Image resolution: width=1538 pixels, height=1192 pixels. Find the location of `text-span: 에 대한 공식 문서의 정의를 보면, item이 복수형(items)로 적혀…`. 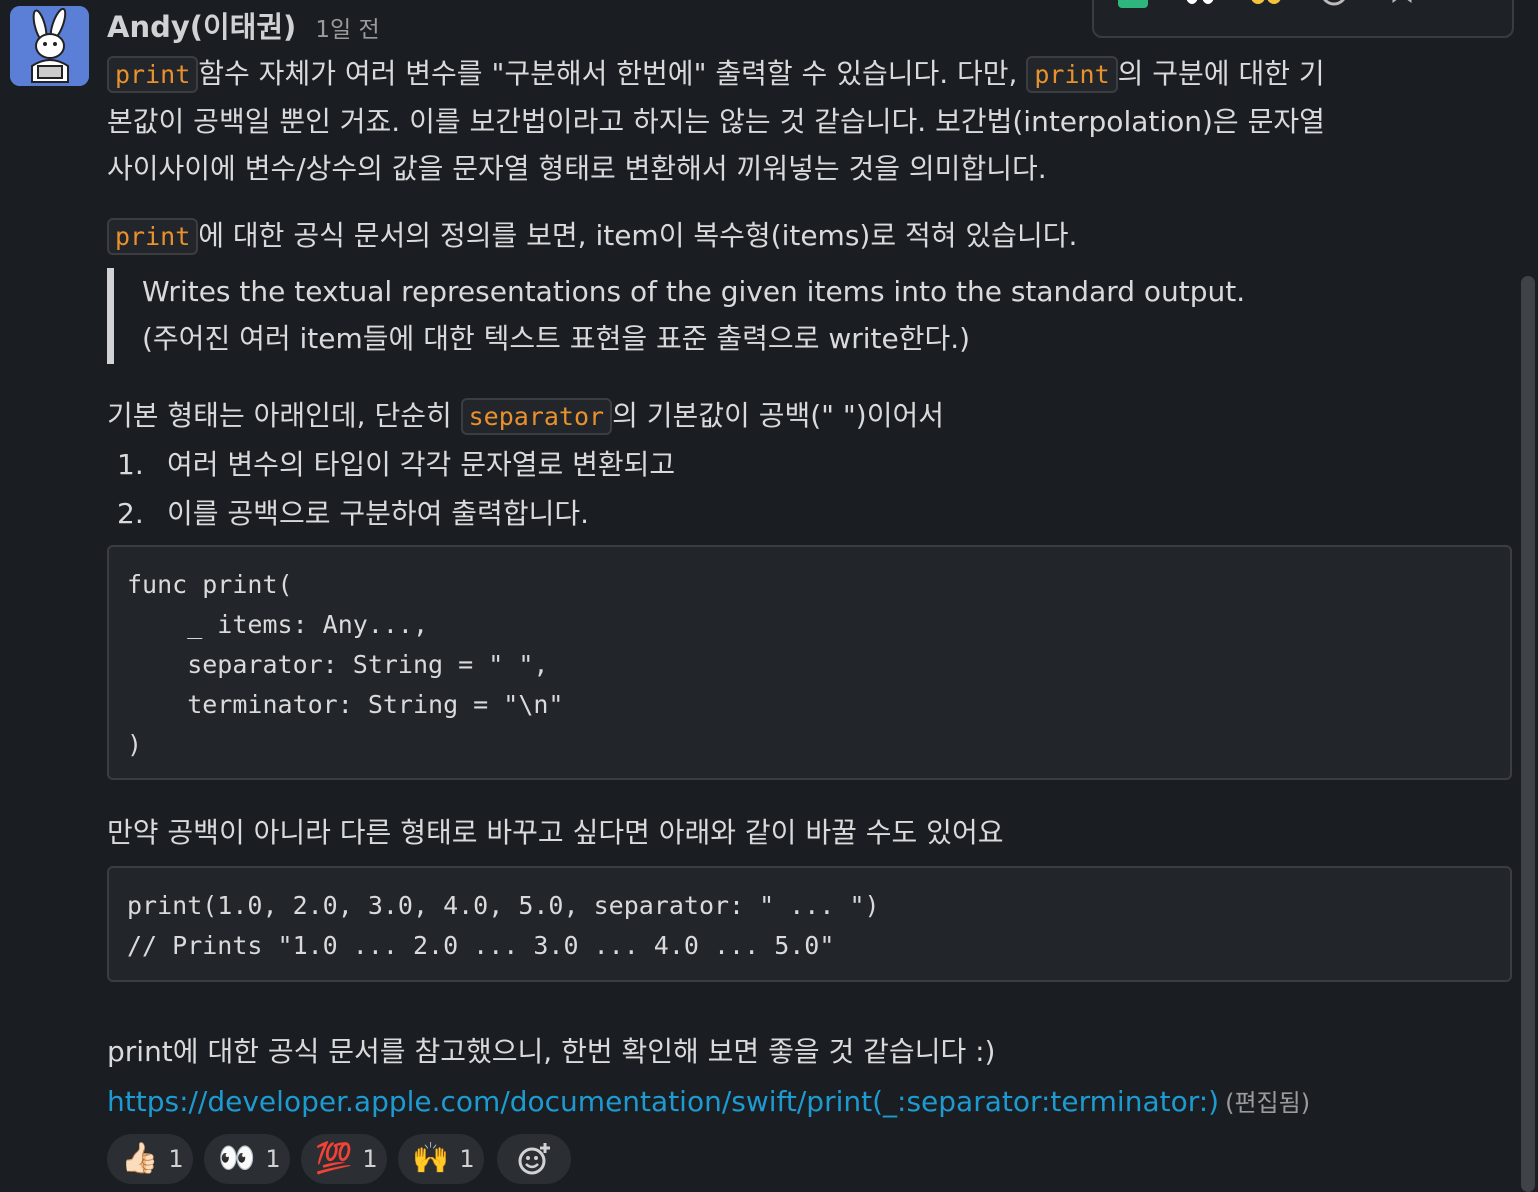

text-span: 에 대한 공식 문서의 정의를 보면, item이 복수형(items)로 적혀… is located at coordinates (638, 235).